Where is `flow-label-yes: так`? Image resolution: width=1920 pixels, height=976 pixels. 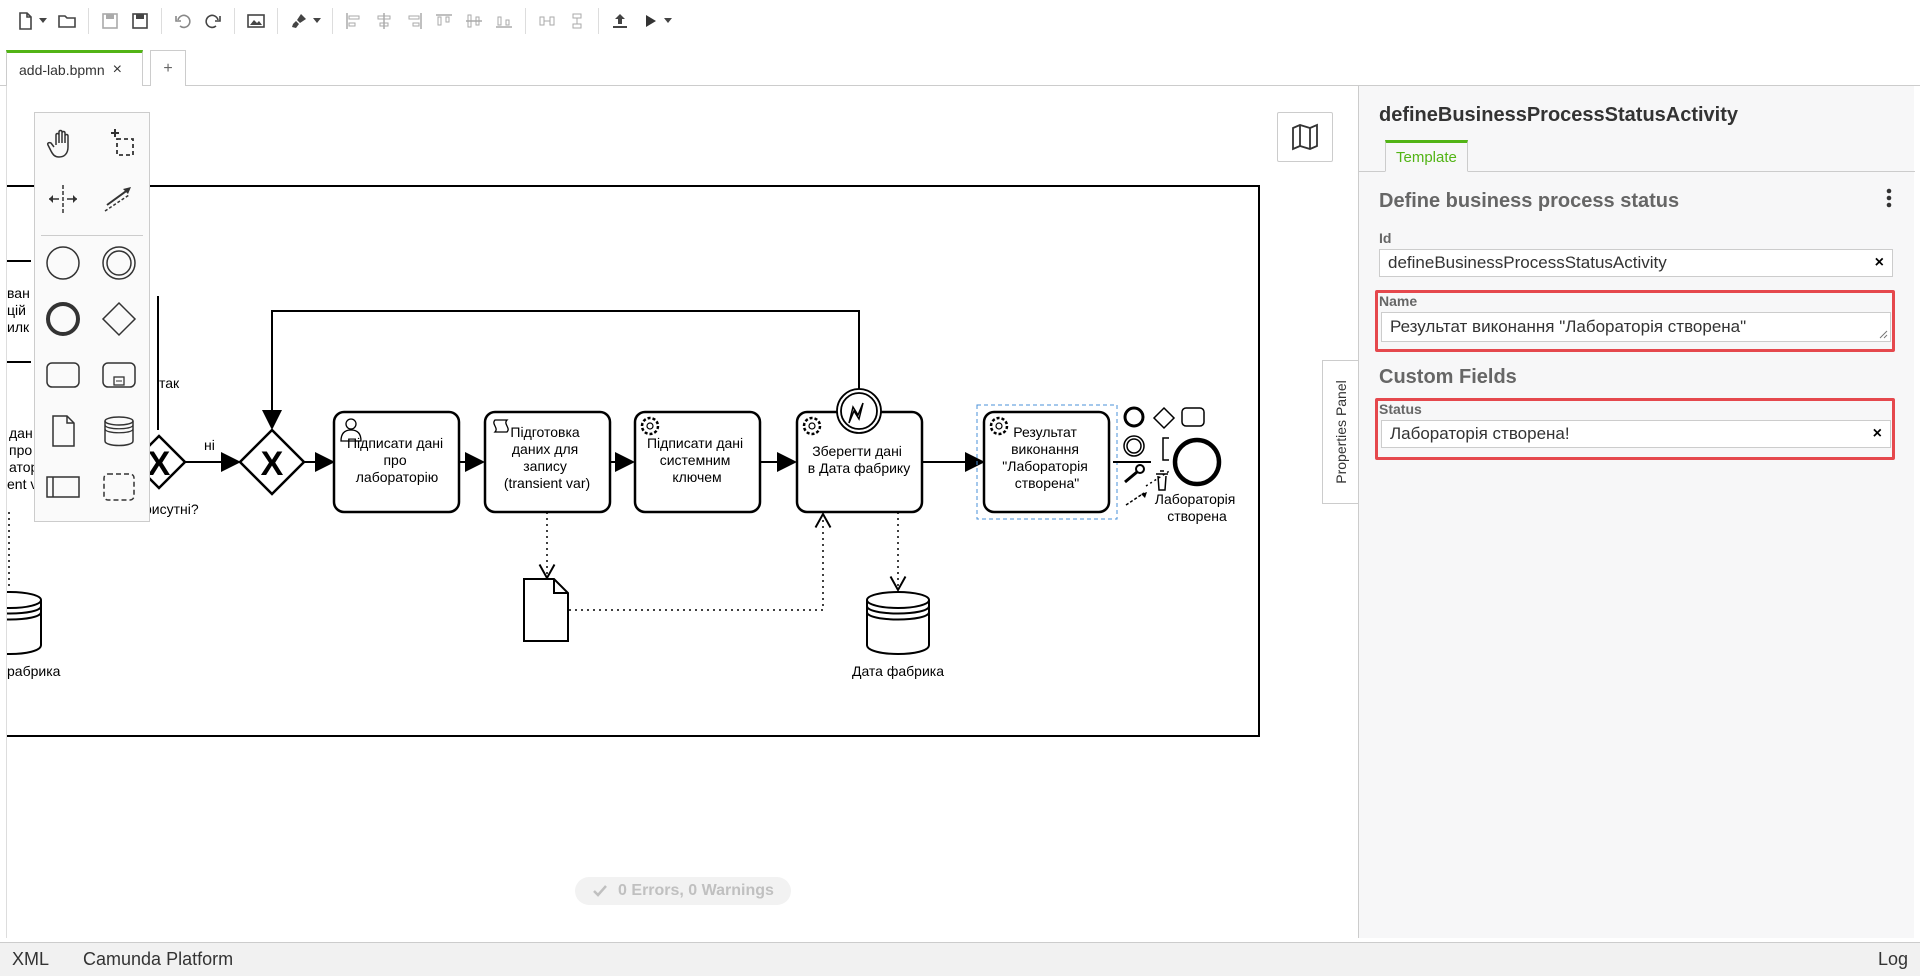
flow-label-yes: так is located at coordinates (169, 383).